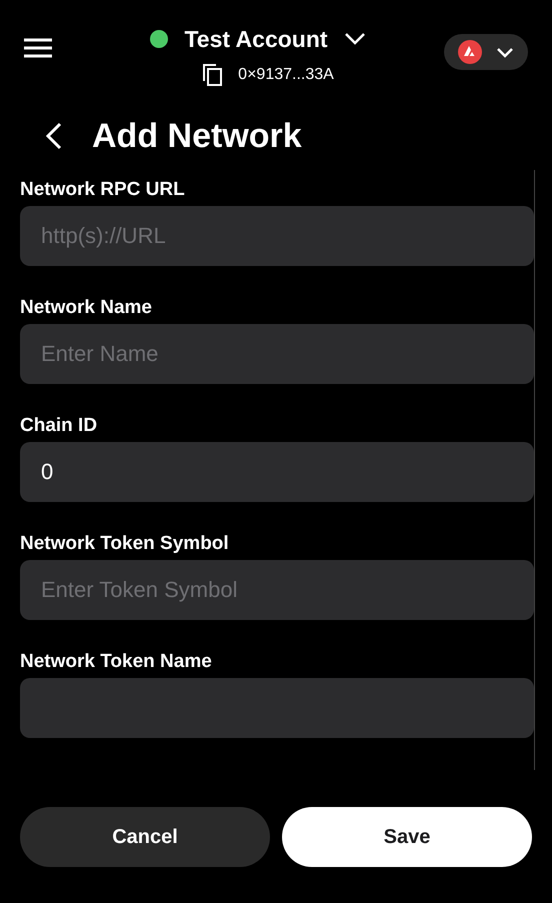 The width and height of the screenshot is (552, 903). What do you see at coordinates (86, 308) in the screenshot?
I see `field-label: Network Name` at bounding box center [86, 308].